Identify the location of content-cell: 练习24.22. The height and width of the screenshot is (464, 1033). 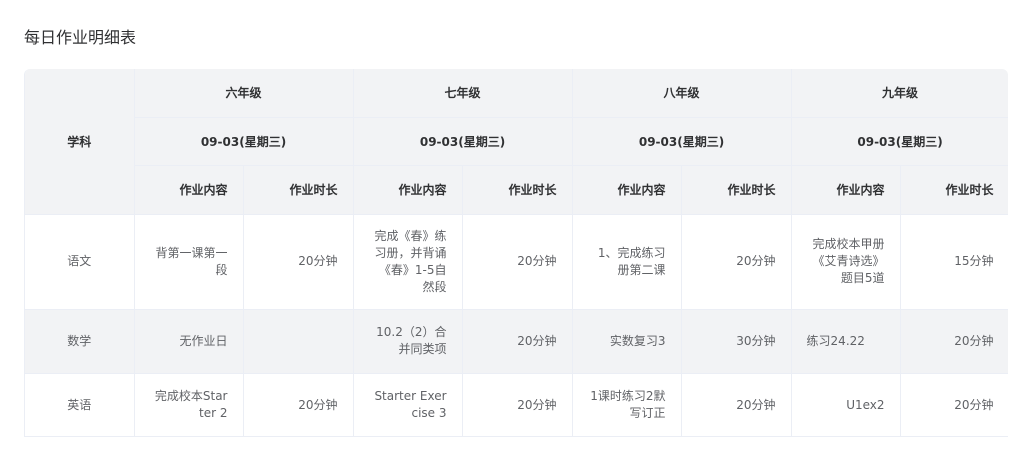
(846, 341).